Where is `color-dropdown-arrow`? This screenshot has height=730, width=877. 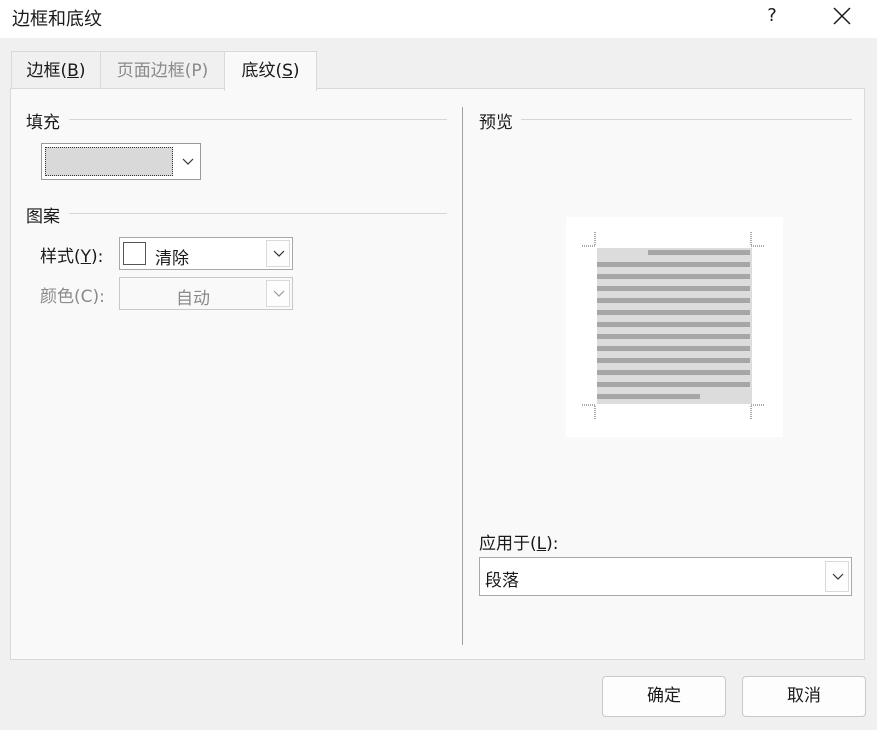
color-dropdown-arrow is located at coordinates (278, 293).